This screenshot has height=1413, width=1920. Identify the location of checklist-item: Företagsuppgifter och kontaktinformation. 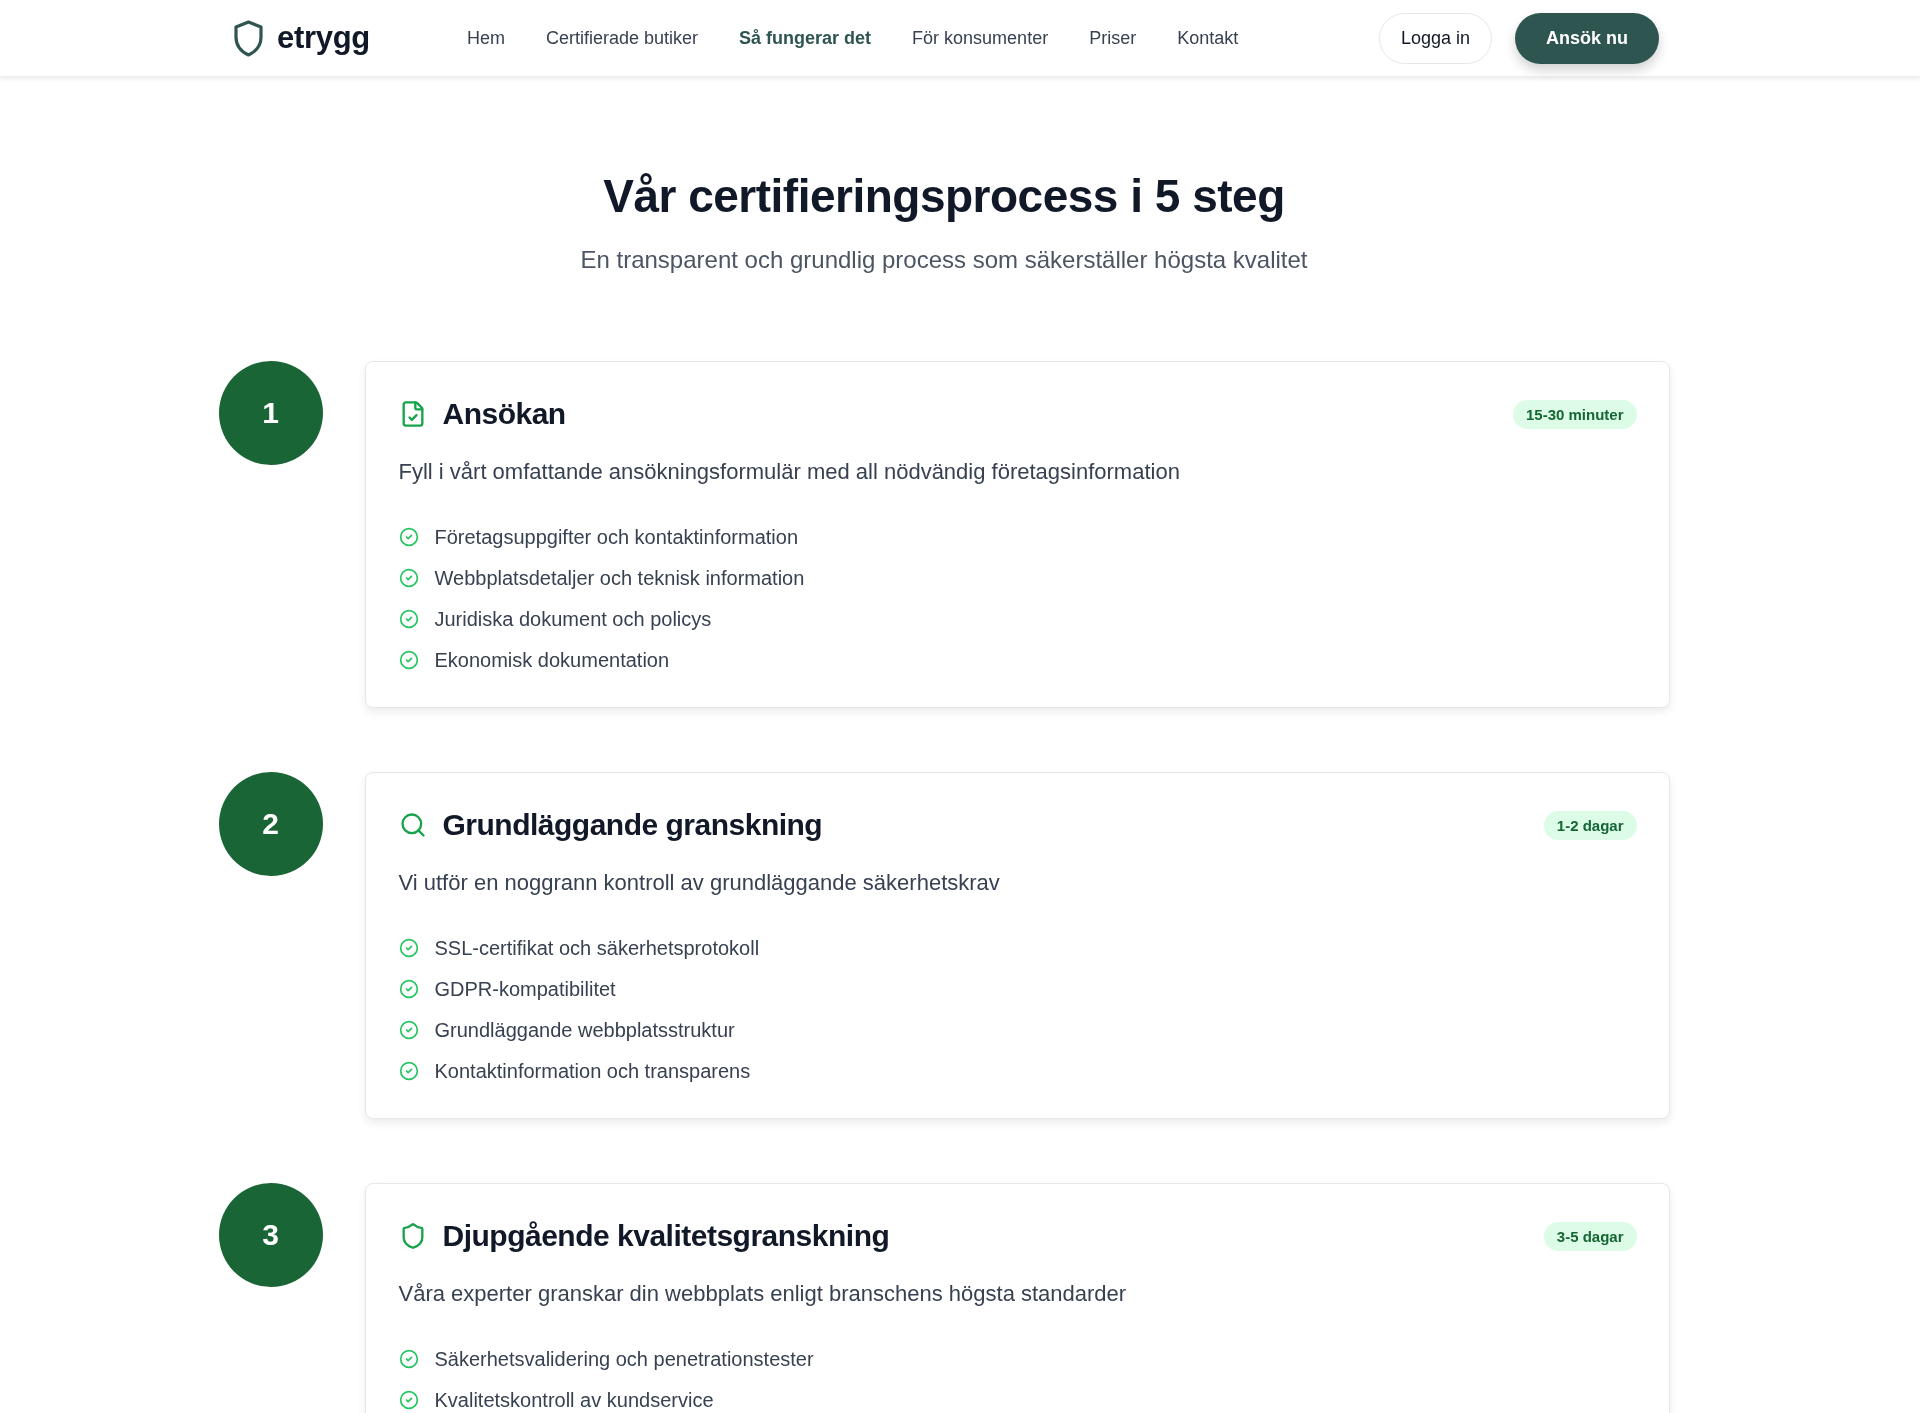
(616, 537).